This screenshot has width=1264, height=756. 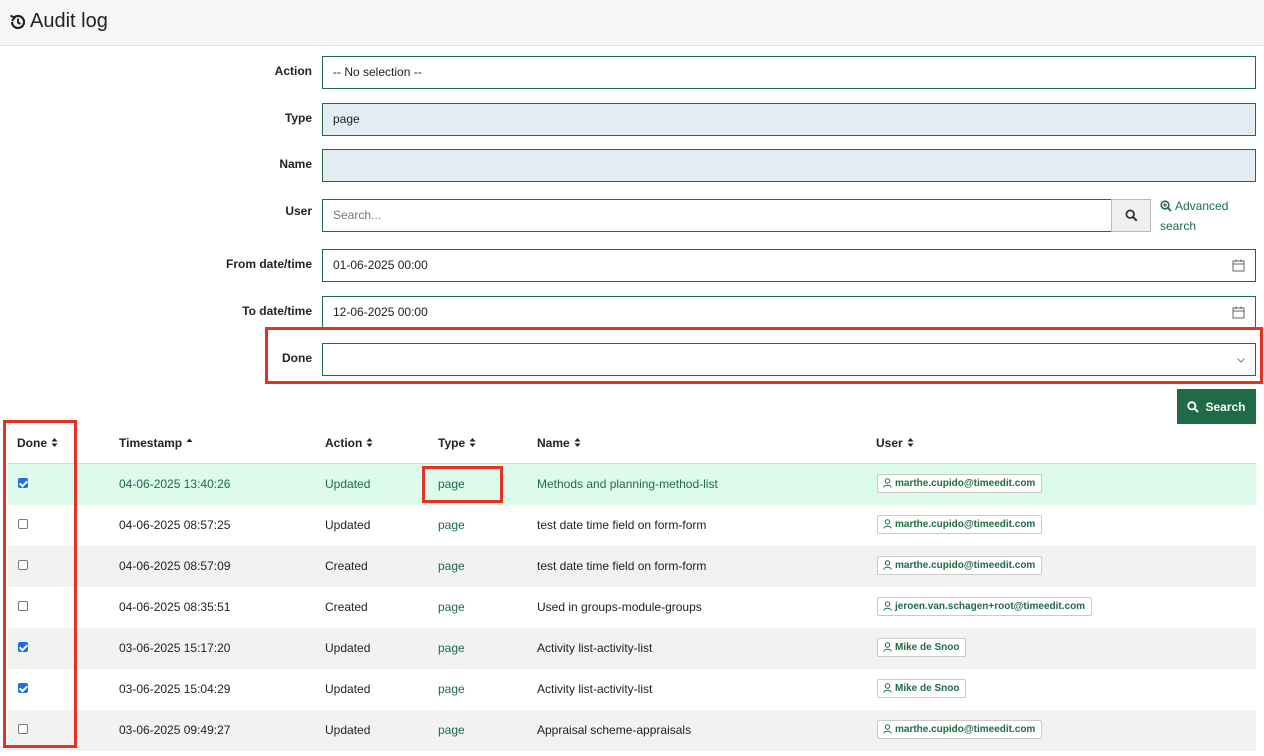 I want to click on chevron-down-icon, so click(x=1241, y=360).